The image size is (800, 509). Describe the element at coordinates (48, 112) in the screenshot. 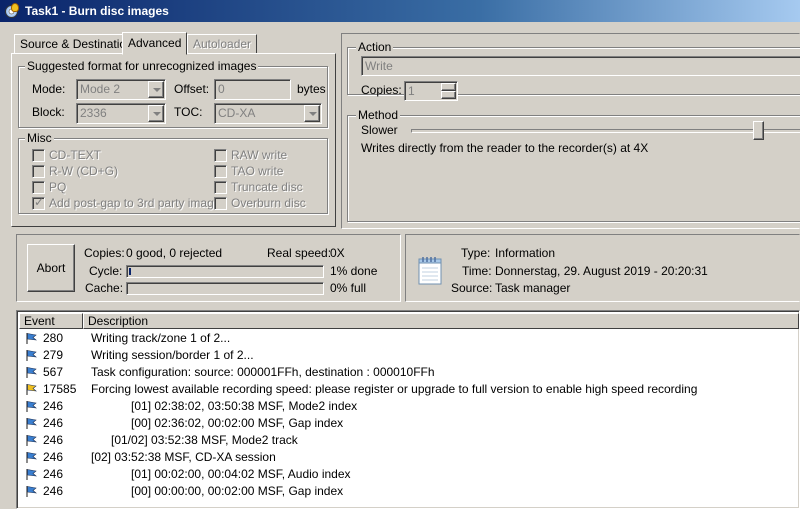

I see `block-label: Block:` at that location.